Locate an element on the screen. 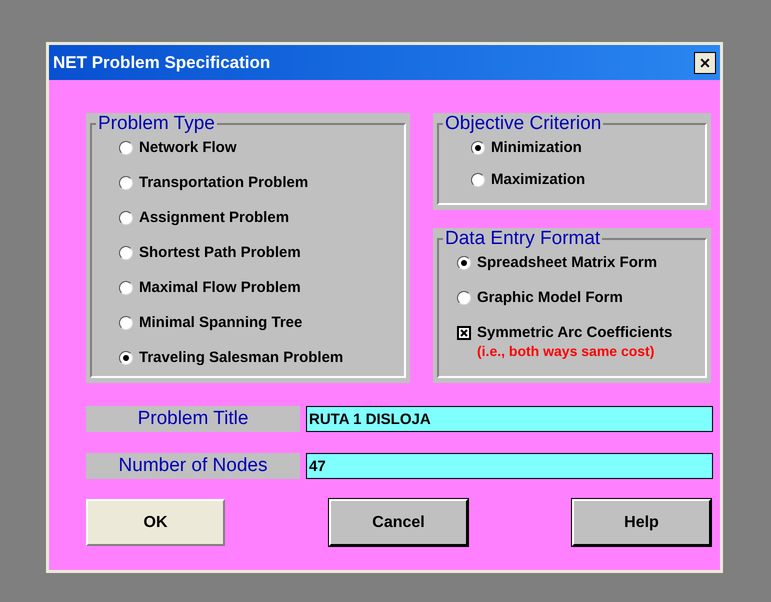  close-button: × is located at coordinates (705, 63).